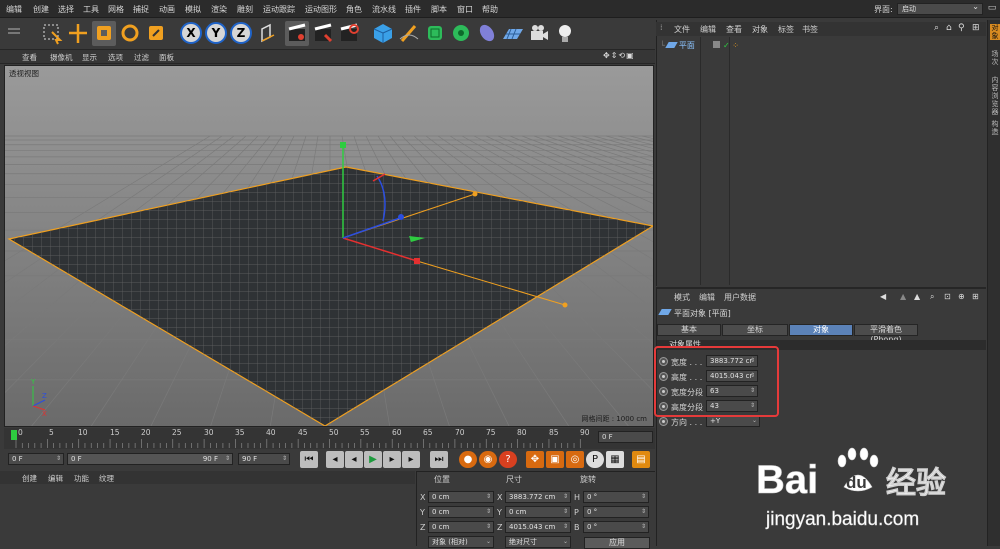 Image resolution: width=1000 pixels, height=549 pixels. I want to click on menu-item: 渲染, so click(219, 9).